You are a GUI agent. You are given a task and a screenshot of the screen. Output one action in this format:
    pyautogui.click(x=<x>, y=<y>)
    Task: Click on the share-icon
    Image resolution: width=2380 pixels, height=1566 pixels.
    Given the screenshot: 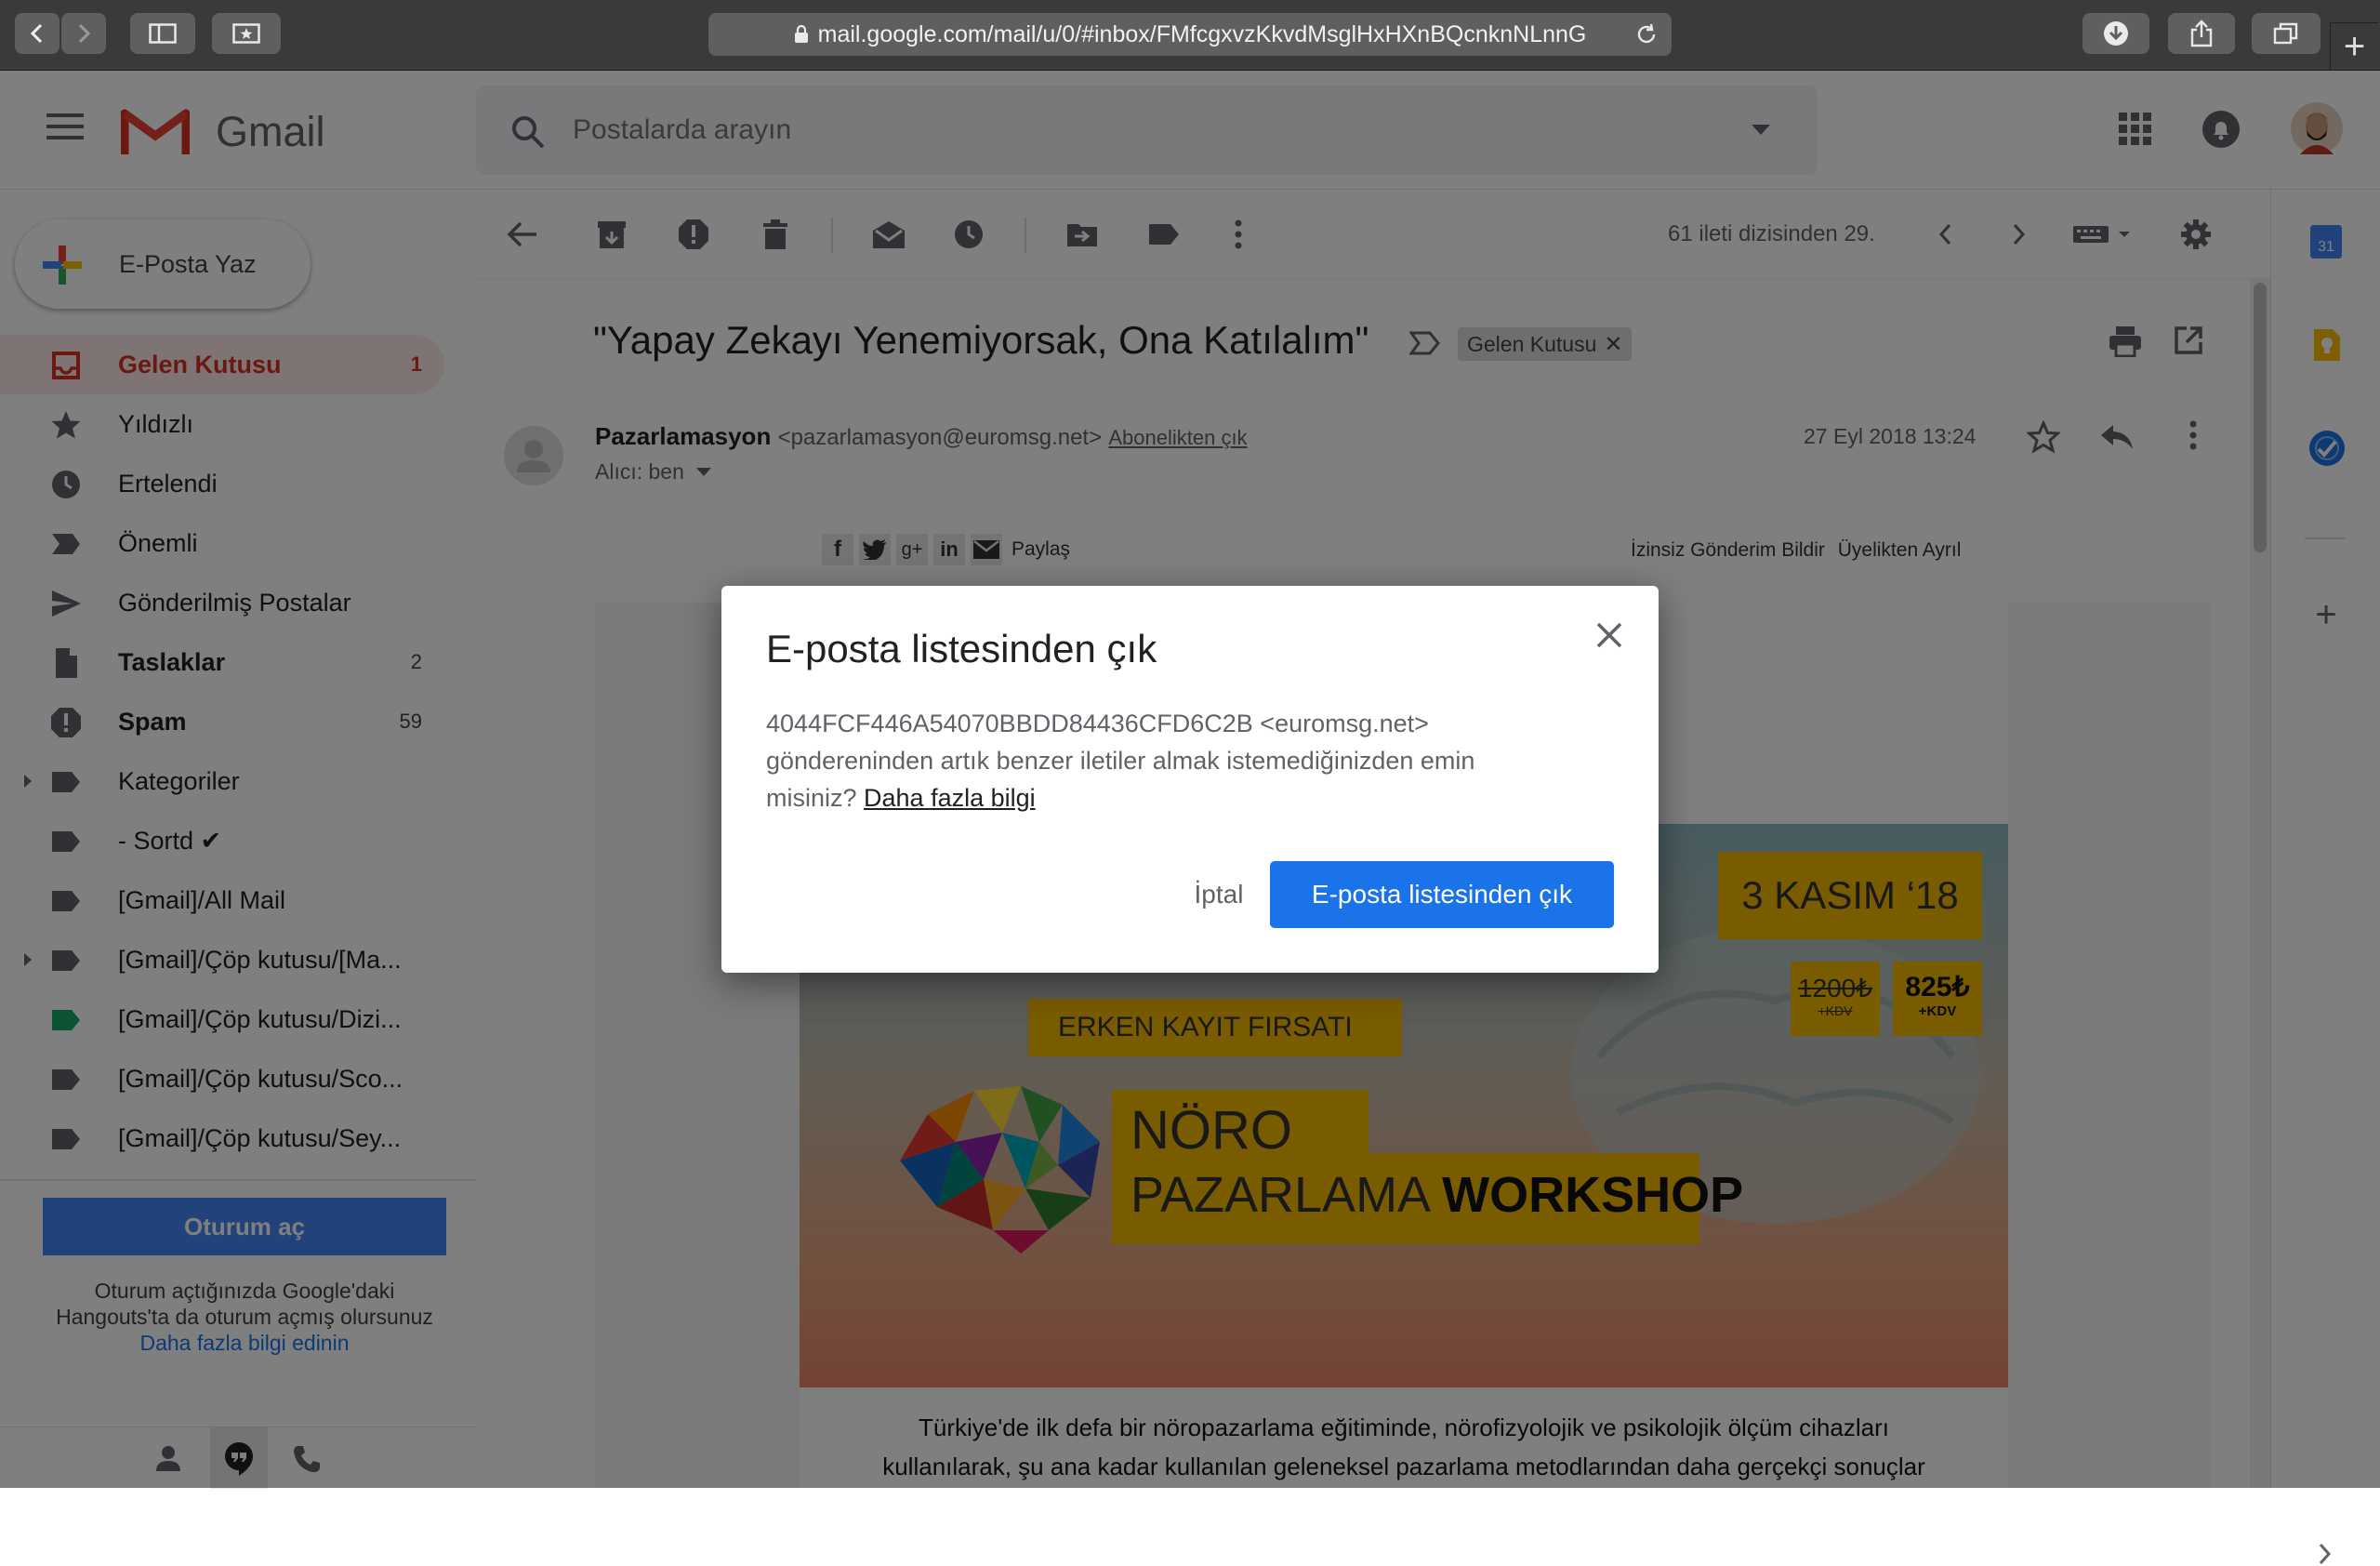 What is the action you would take?
    pyautogui.click(x=2201, y=33)
    